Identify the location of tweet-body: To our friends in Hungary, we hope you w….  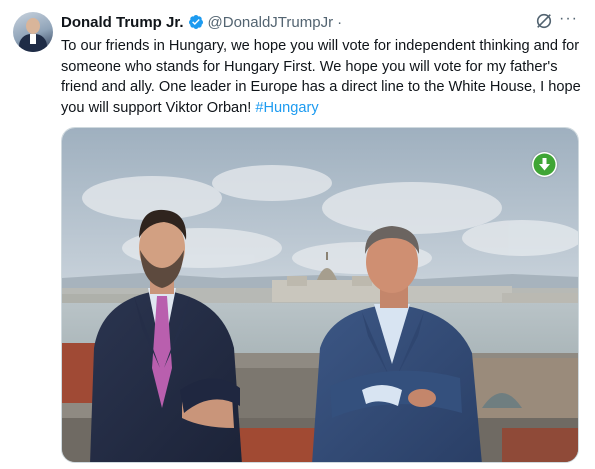
(321, 77).